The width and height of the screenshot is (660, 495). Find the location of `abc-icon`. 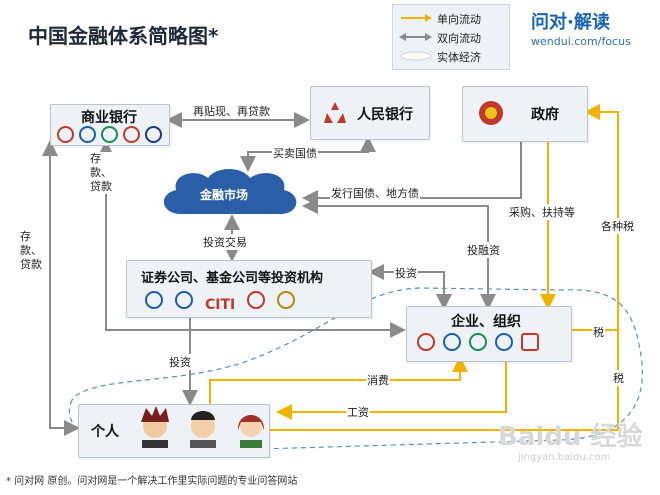

abc-icon is located at coordinates (109, 134).